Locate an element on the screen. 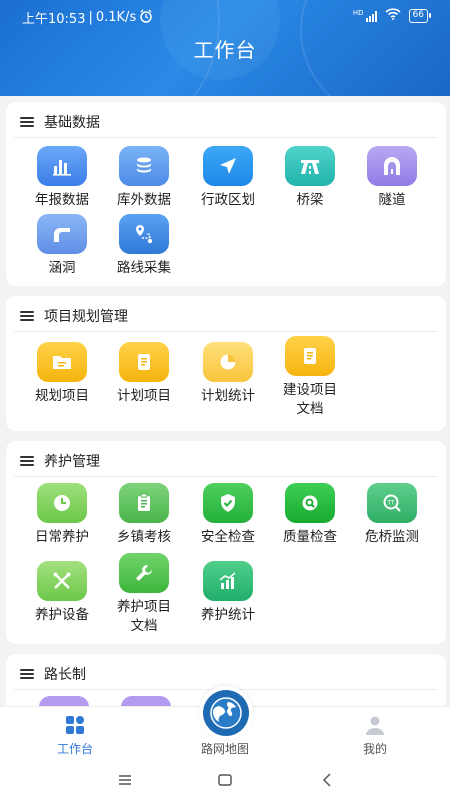 This screenshot has height=800, width=450. globe-icon is located at coordinates (226, 713).